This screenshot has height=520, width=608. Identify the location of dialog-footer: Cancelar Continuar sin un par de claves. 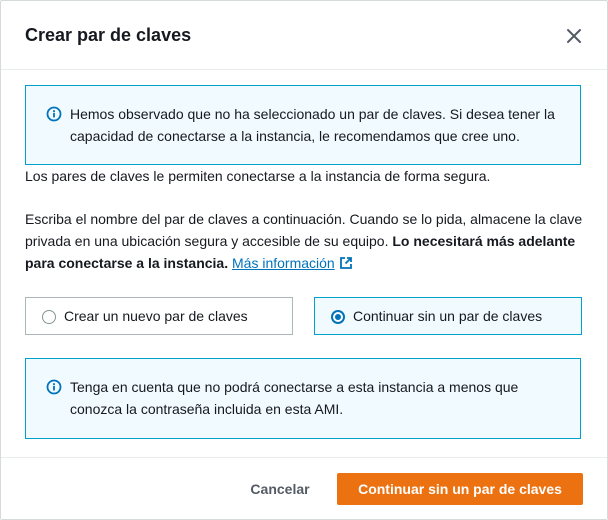
(304, 488).